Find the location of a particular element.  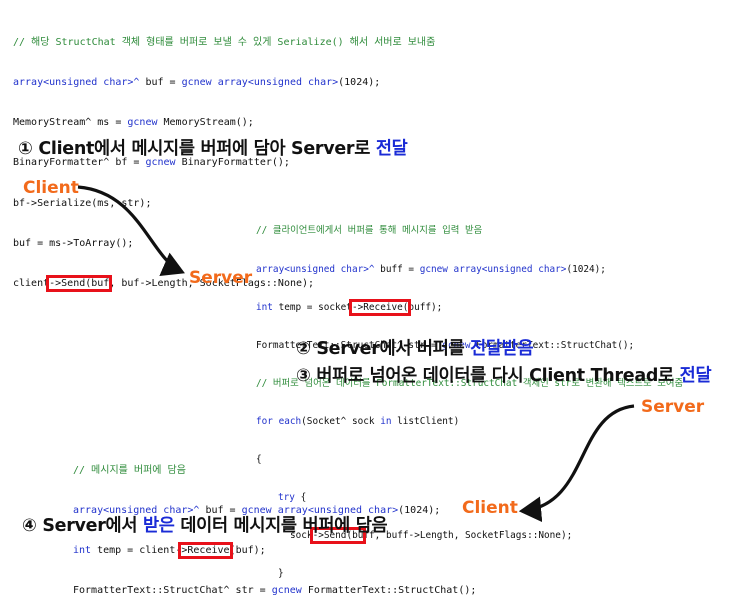

step-4-number: ④ is located at coordinates (29, 526).